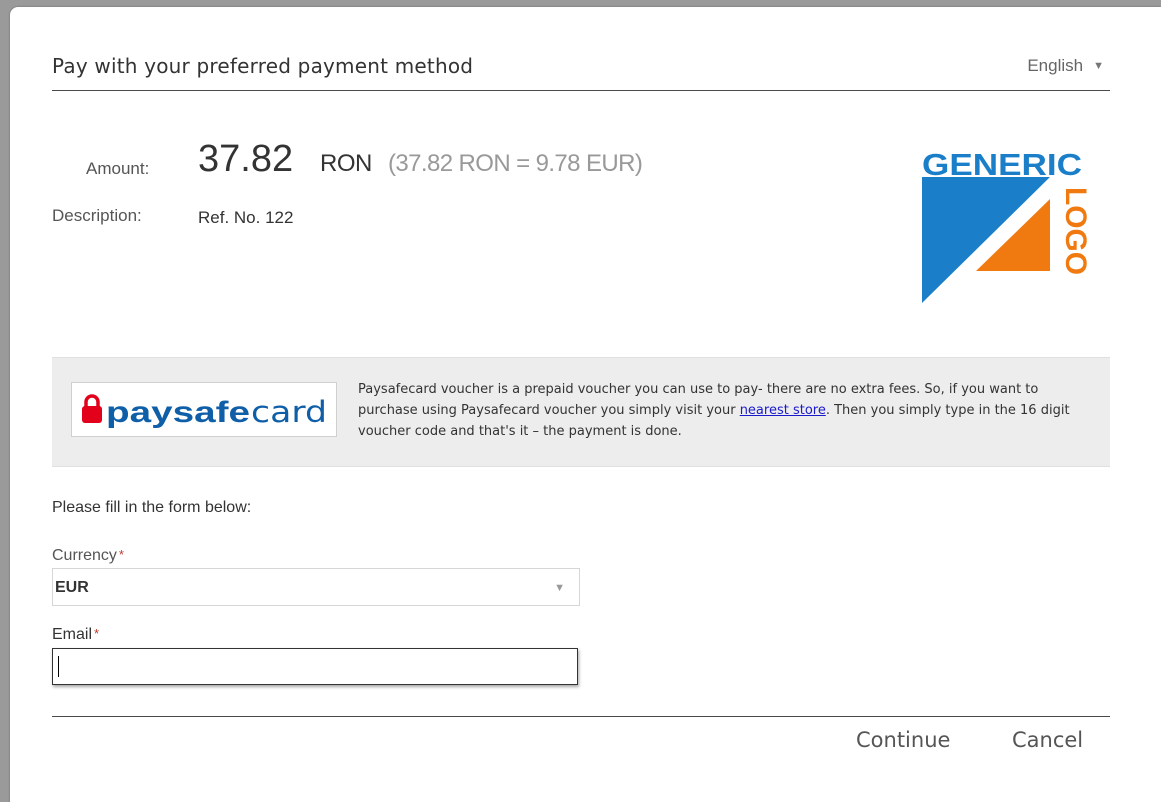 This screenshot has width=1161, height=802. I want to click on email-label: Email *, so click(75, 635).